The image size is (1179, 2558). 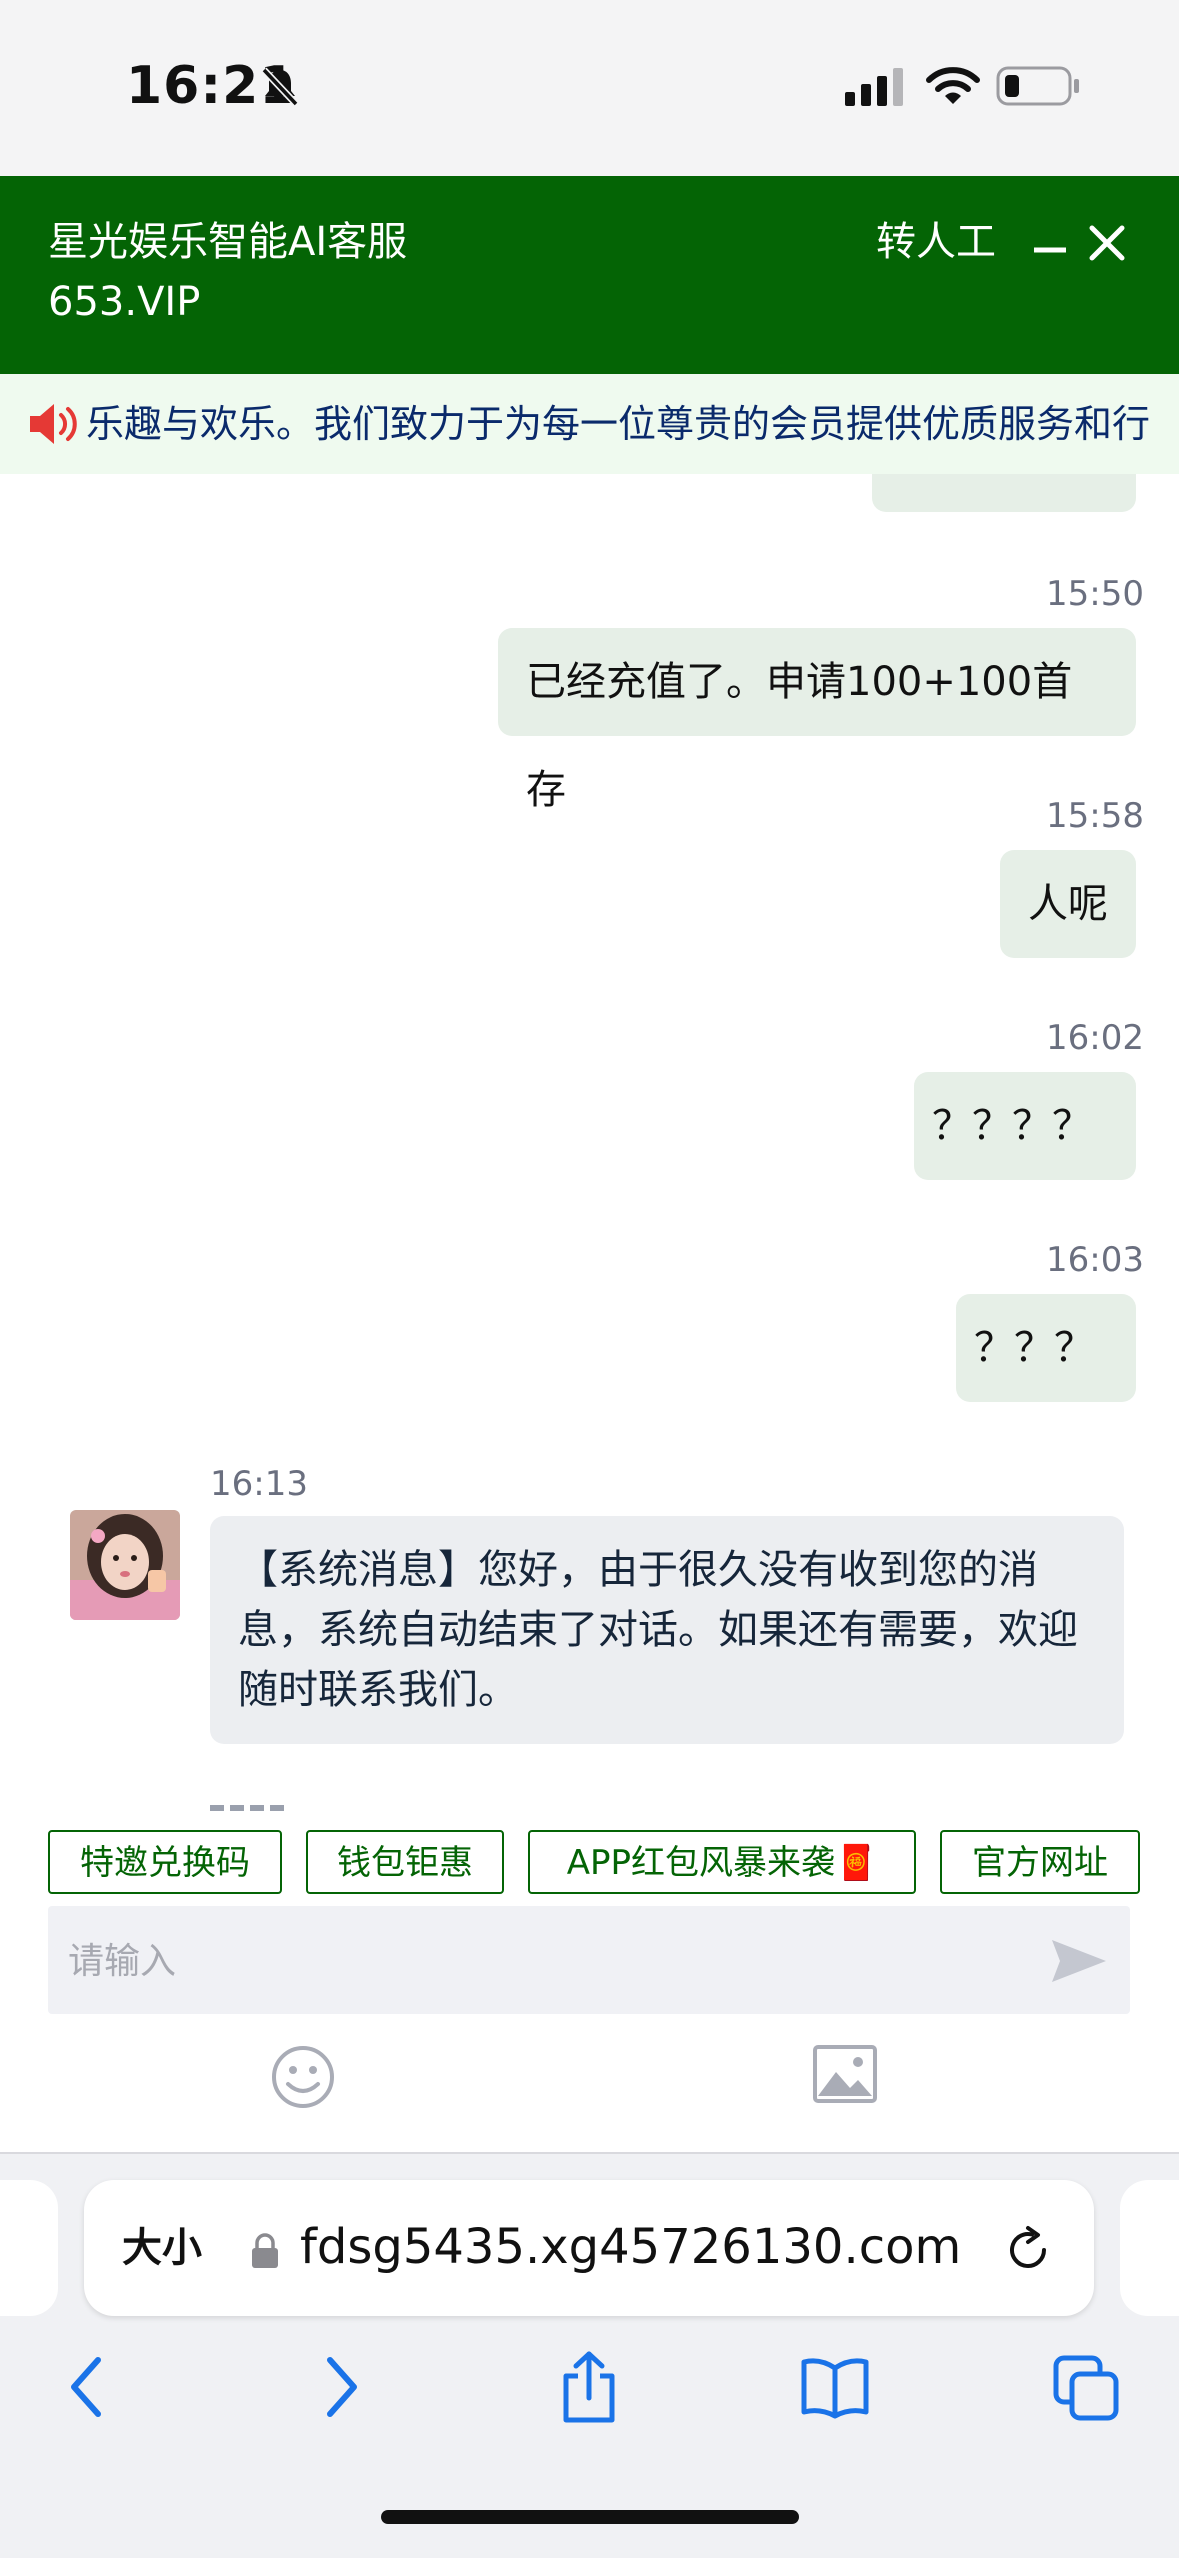 I want to click on speaker-icon, so click(x=53, y=424).